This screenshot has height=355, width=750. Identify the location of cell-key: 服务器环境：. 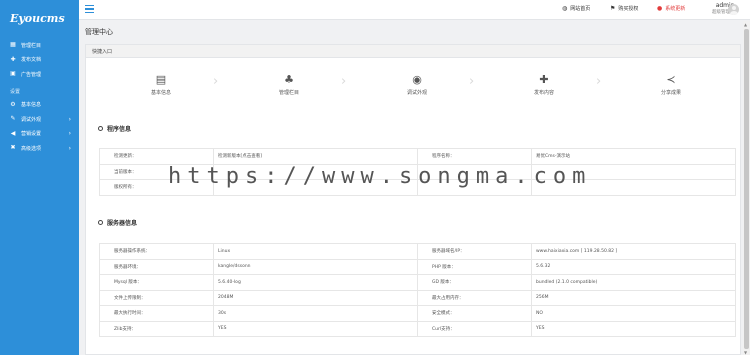
(156, 266).